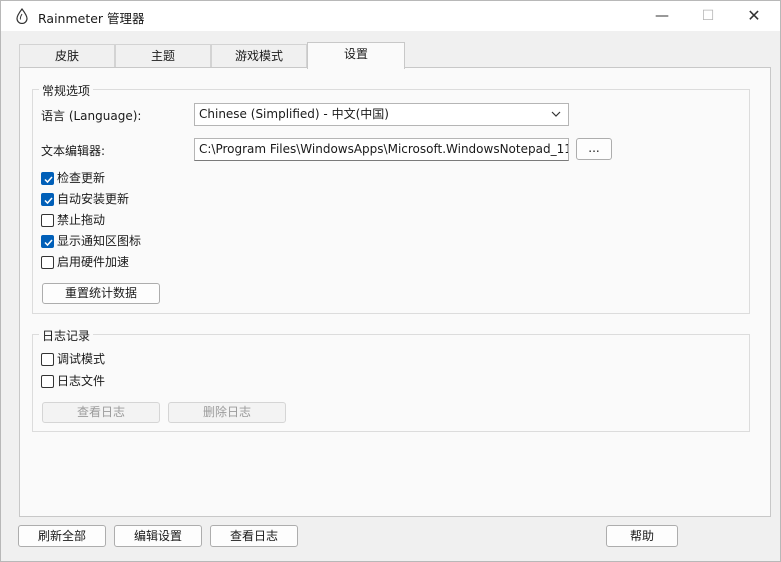 Image resolution: width=781 pixels, height=562 pixels. Describe the element at coordinates (66, 90) in the screenshot. I see `general-group-label: 常规选项` at that location.